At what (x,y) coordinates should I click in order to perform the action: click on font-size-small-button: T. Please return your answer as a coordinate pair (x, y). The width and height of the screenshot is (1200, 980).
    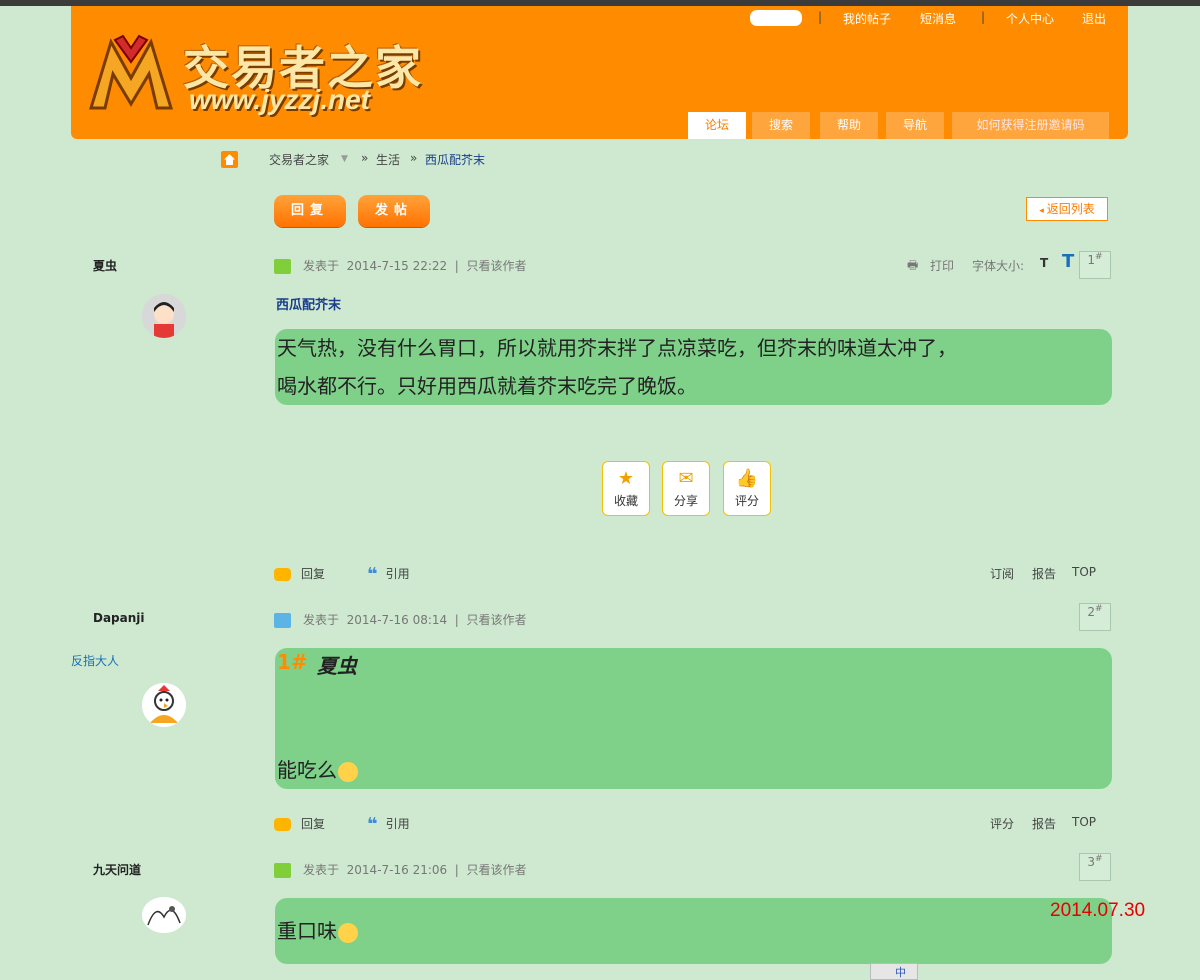
    Looking at the image, I should click on (1044, 263).